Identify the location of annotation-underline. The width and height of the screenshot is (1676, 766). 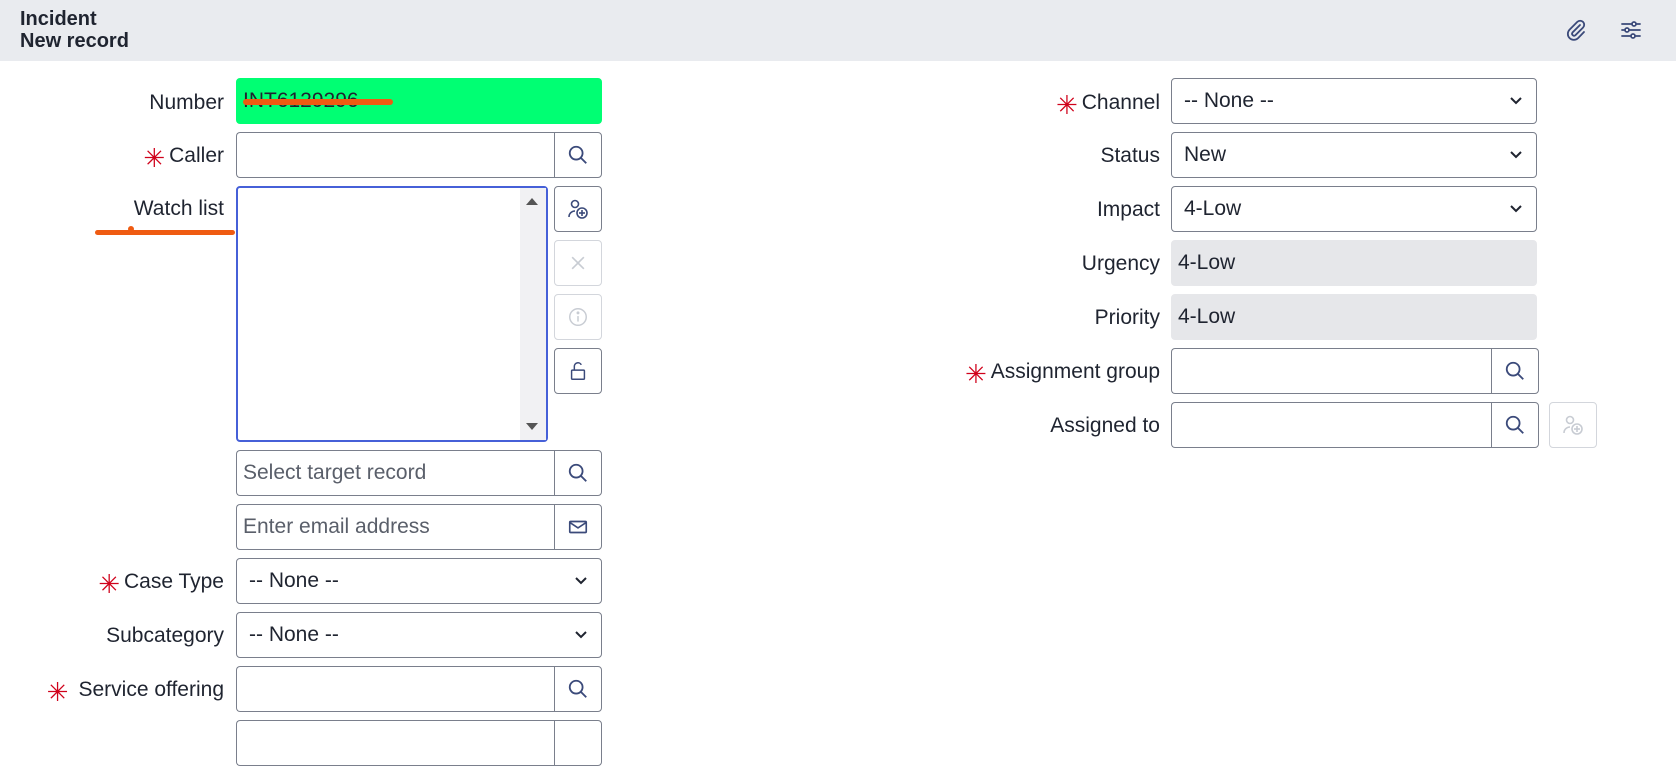
(165, 232).